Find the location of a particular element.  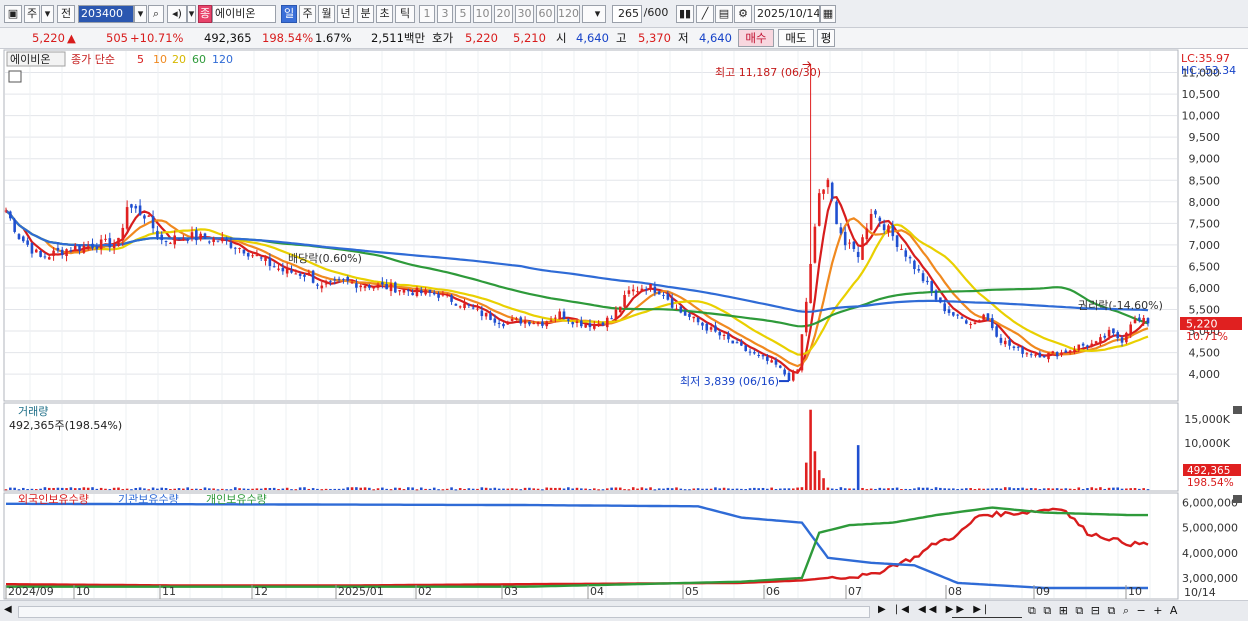

stock-code-input: 203400 is located at coordinates (106, 14).